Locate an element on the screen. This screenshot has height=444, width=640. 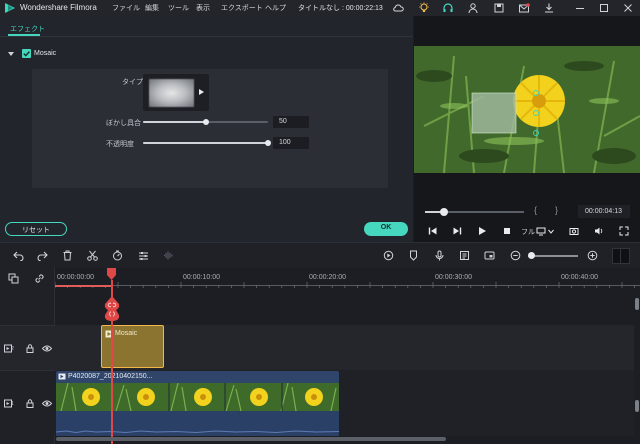
effect-name: Mosaic is located at coordinates (45, 53).